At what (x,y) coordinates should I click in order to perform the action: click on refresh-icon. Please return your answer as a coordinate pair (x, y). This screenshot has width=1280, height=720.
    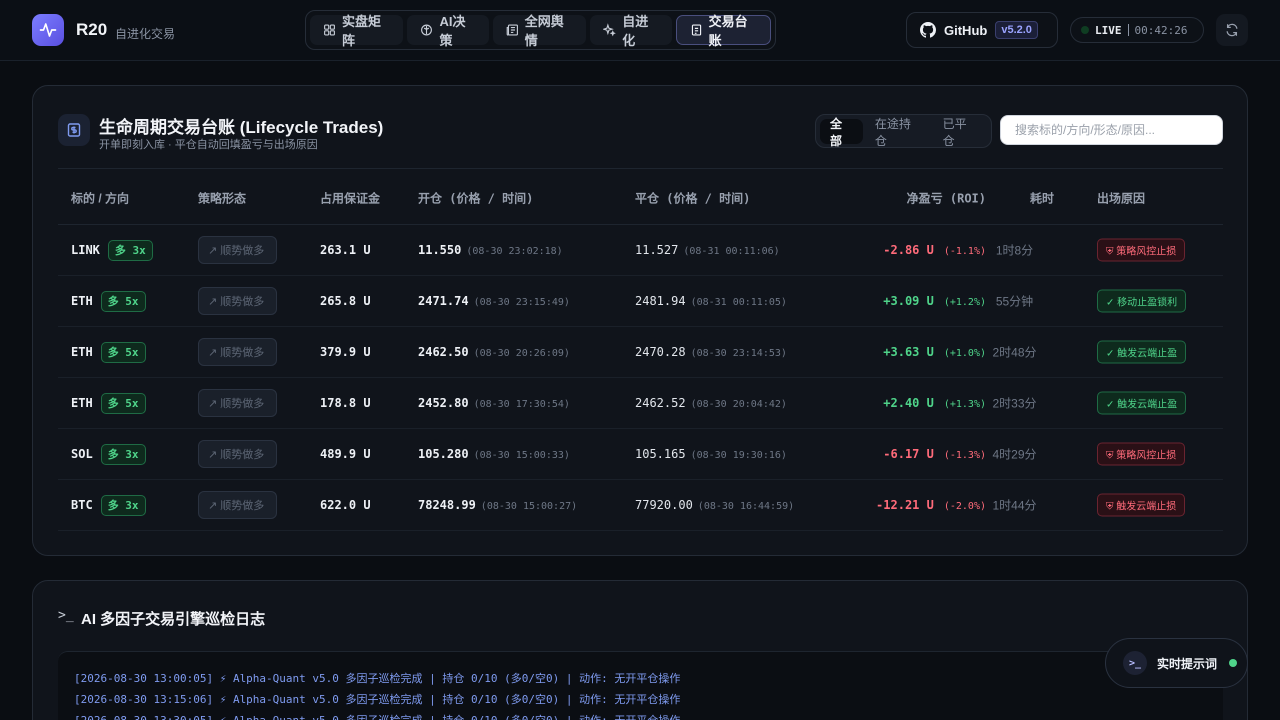
    Looking at the image, I should click on (1232, 30).